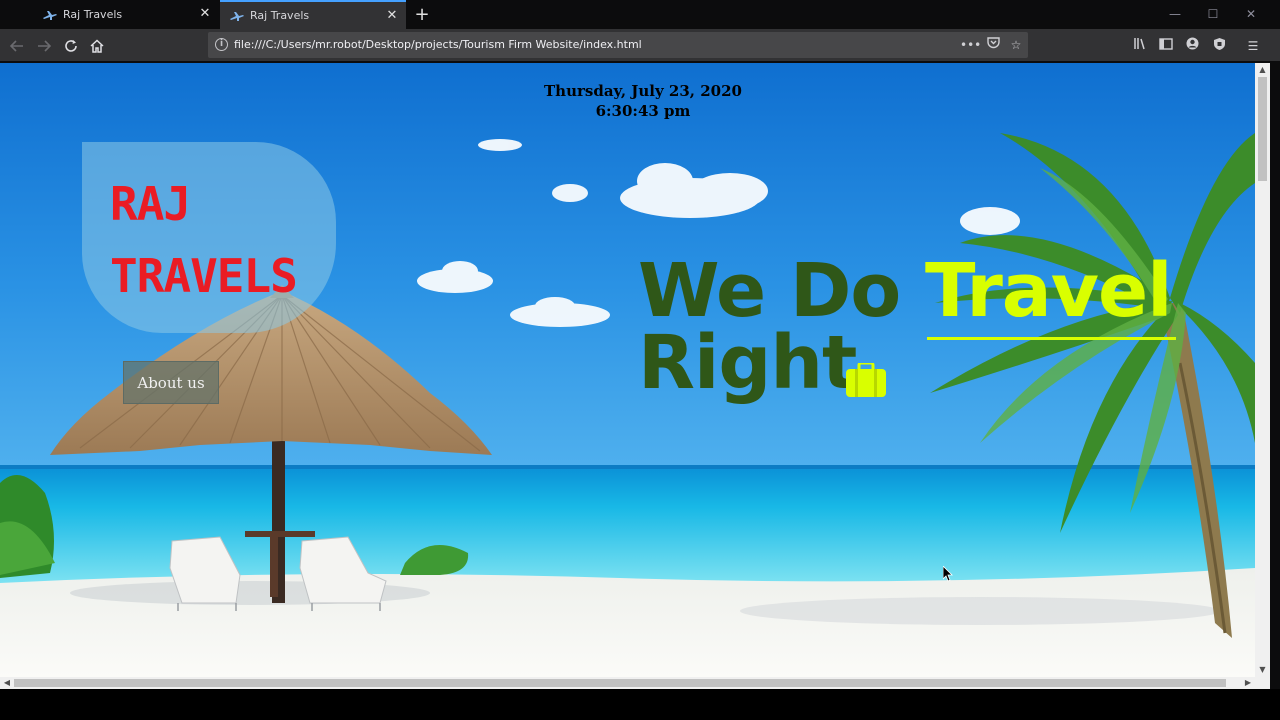  I want to click on back-arrow-icon, so click(17, 46).